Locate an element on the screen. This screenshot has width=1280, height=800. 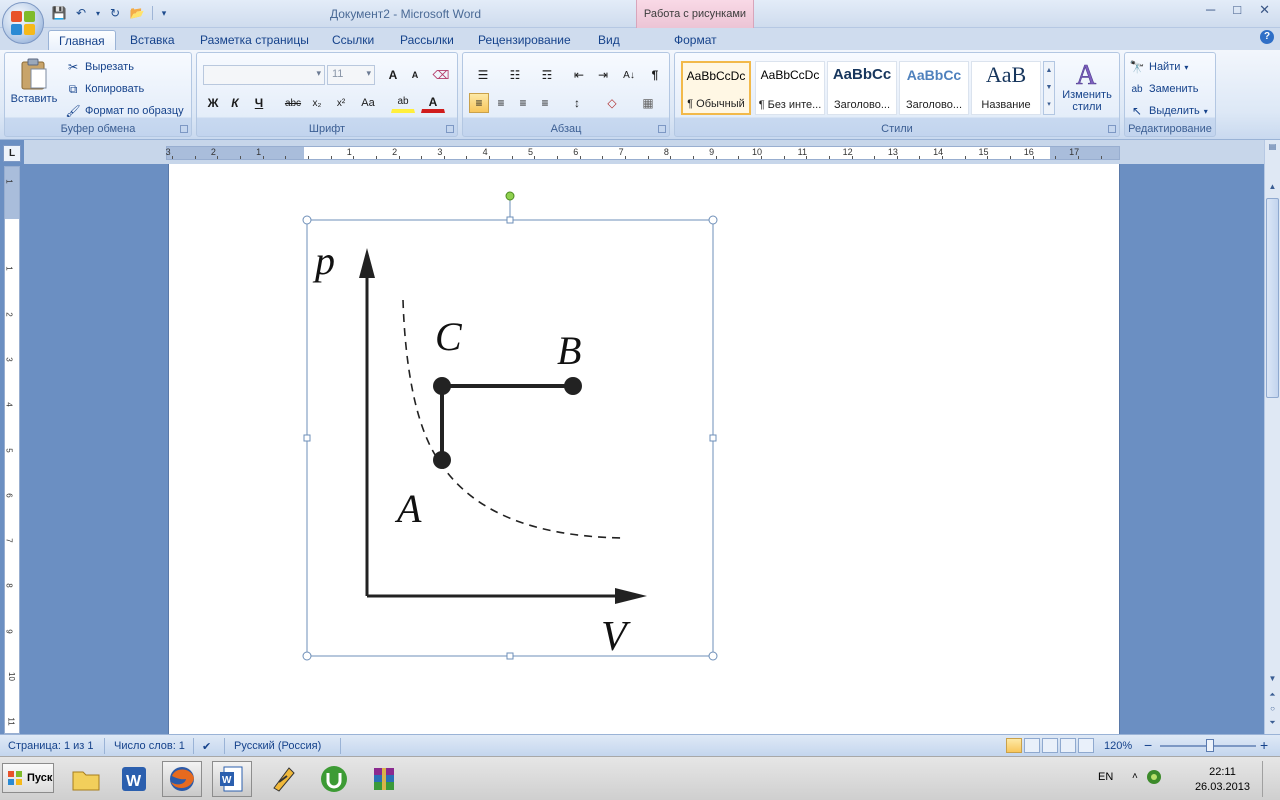
resize-handle-bottom-left is located at coordinates (307, 656).